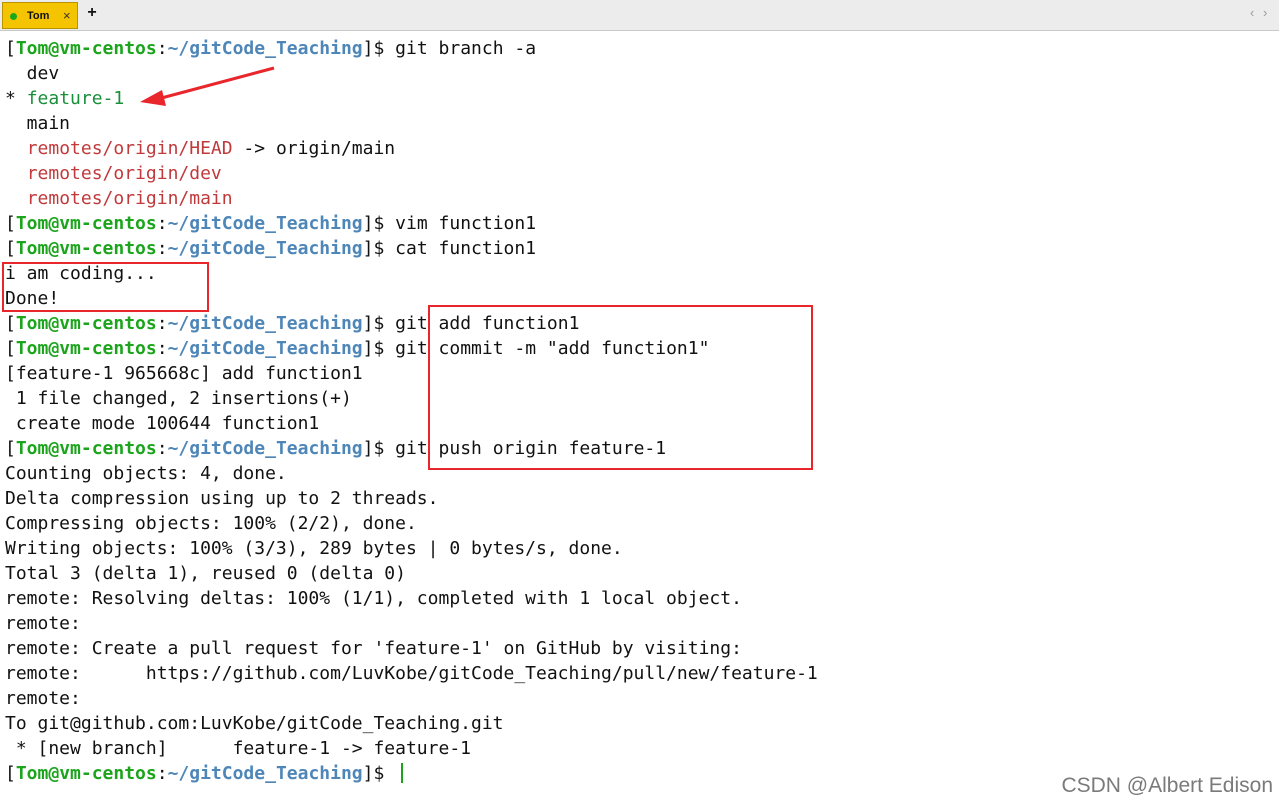 This screenshot has height=806, width=1279. I want to click on output-line: Compressing objects: 100% (2/2), done., so click(640, 523).